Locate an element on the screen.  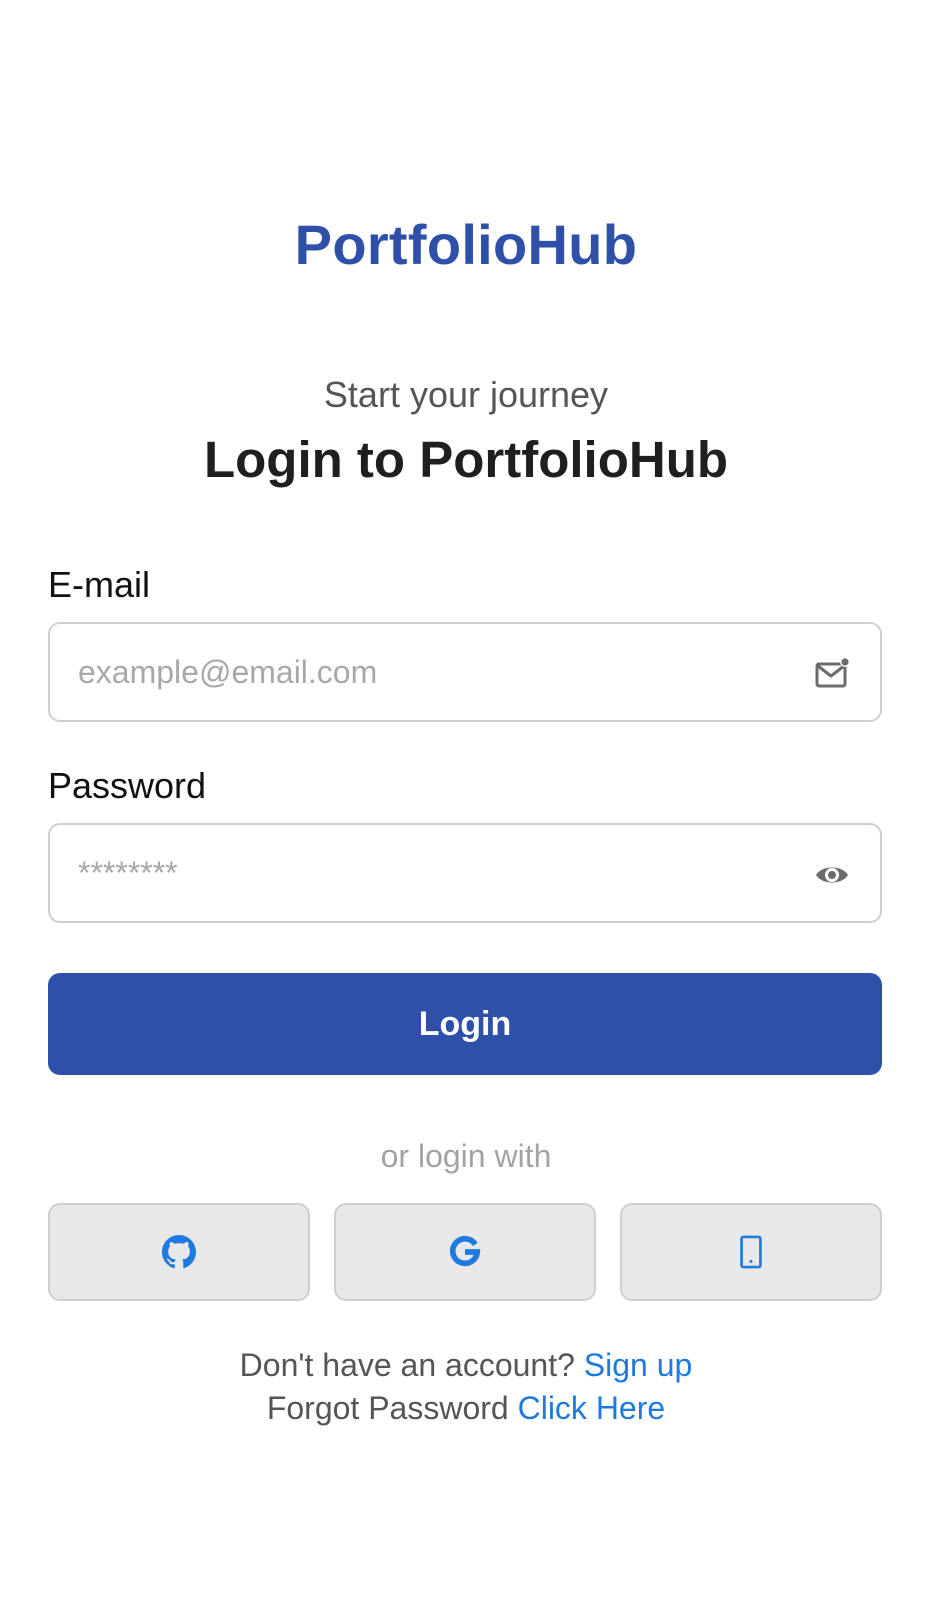
password-field is located at coordinates (428, 873).